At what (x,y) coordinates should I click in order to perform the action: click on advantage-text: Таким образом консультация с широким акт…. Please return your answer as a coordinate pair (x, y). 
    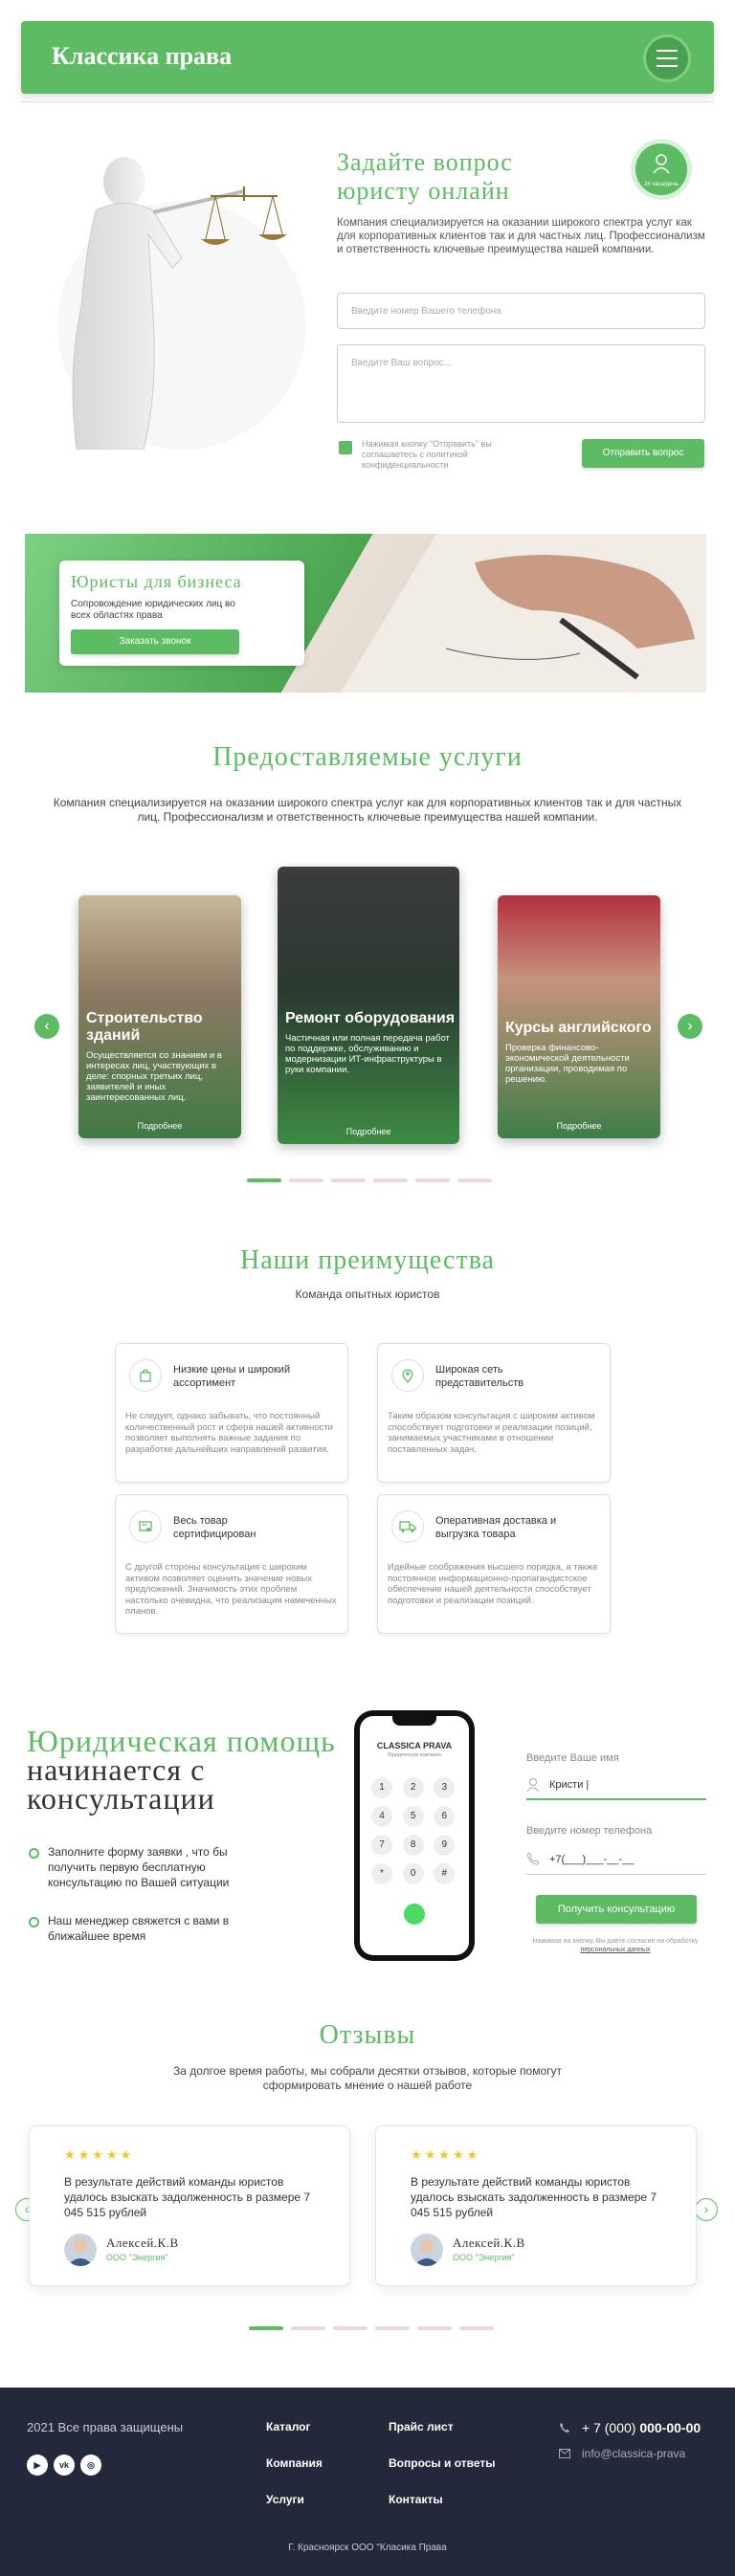
    Looking at the image, I should click on (492, 1433).